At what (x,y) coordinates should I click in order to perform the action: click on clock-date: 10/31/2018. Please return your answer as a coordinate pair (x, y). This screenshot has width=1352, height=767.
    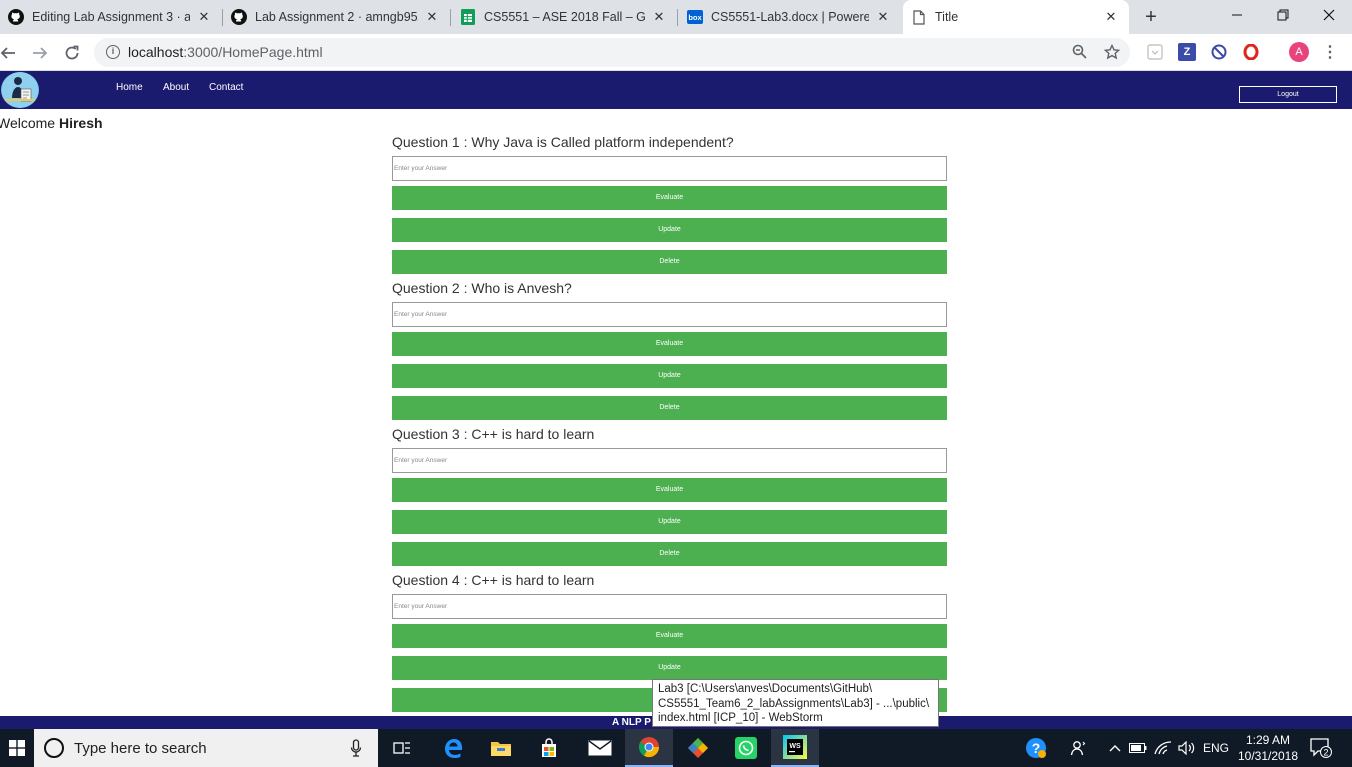
    Looking at the image, I should click on (1268, 756).